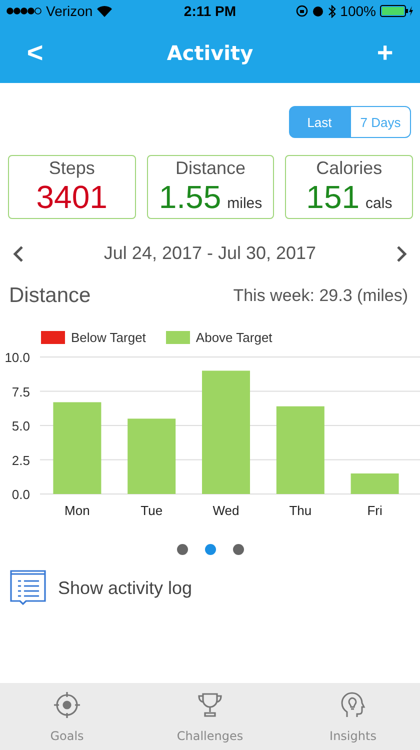  What do you see at coordinates (50, 296) in the screenshot?
I see `section-title: Distance` at bounding box center [50, 296].